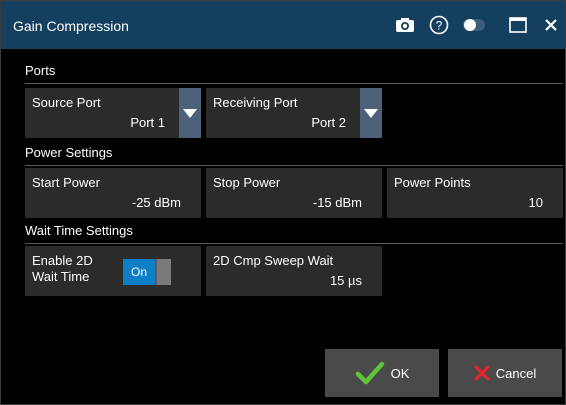 This screenshot has width=566, height=405. What do you see at coordinates (156, 202) in the screenshot?
I see `start-power-value: -25 dBm` at bounding box center [156, 202].